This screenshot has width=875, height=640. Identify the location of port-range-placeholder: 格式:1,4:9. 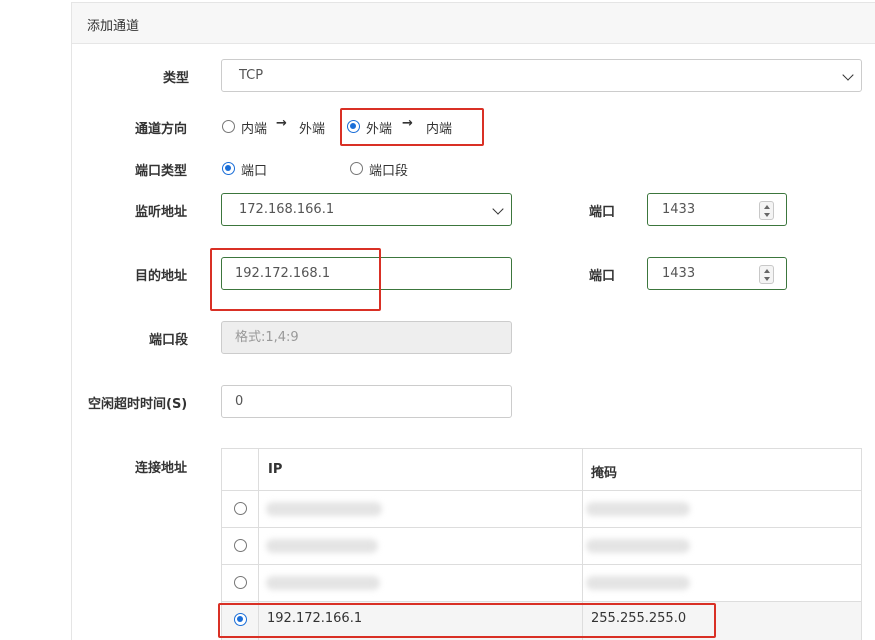
(267, 337).